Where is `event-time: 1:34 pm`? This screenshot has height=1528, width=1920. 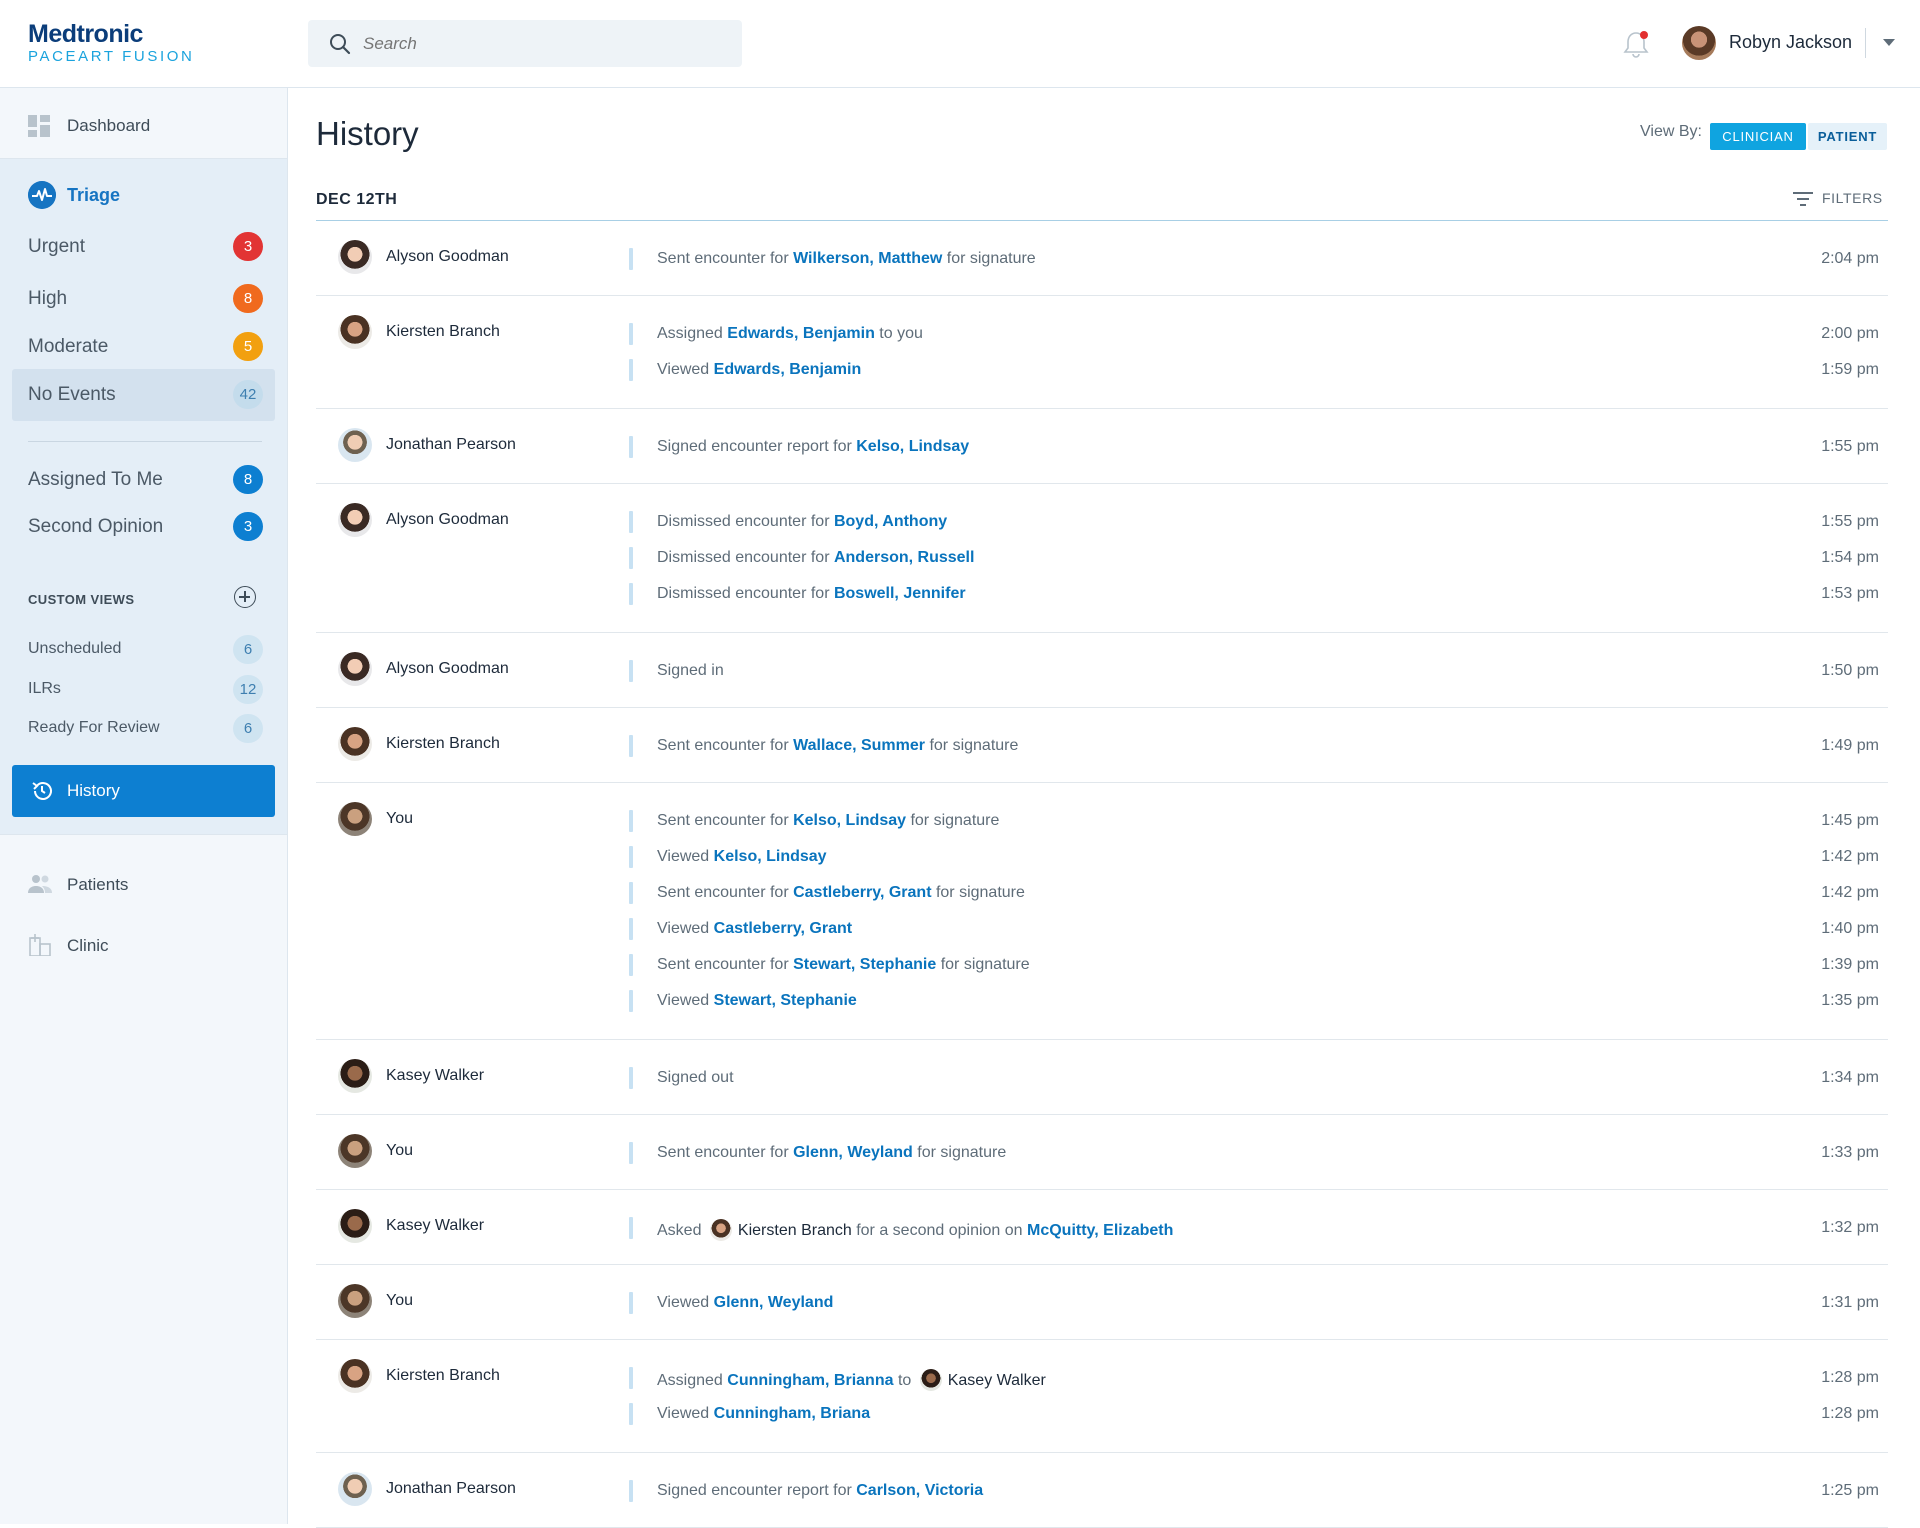
event-time: 1:34 pm is located at coordinates (1850, 1077).